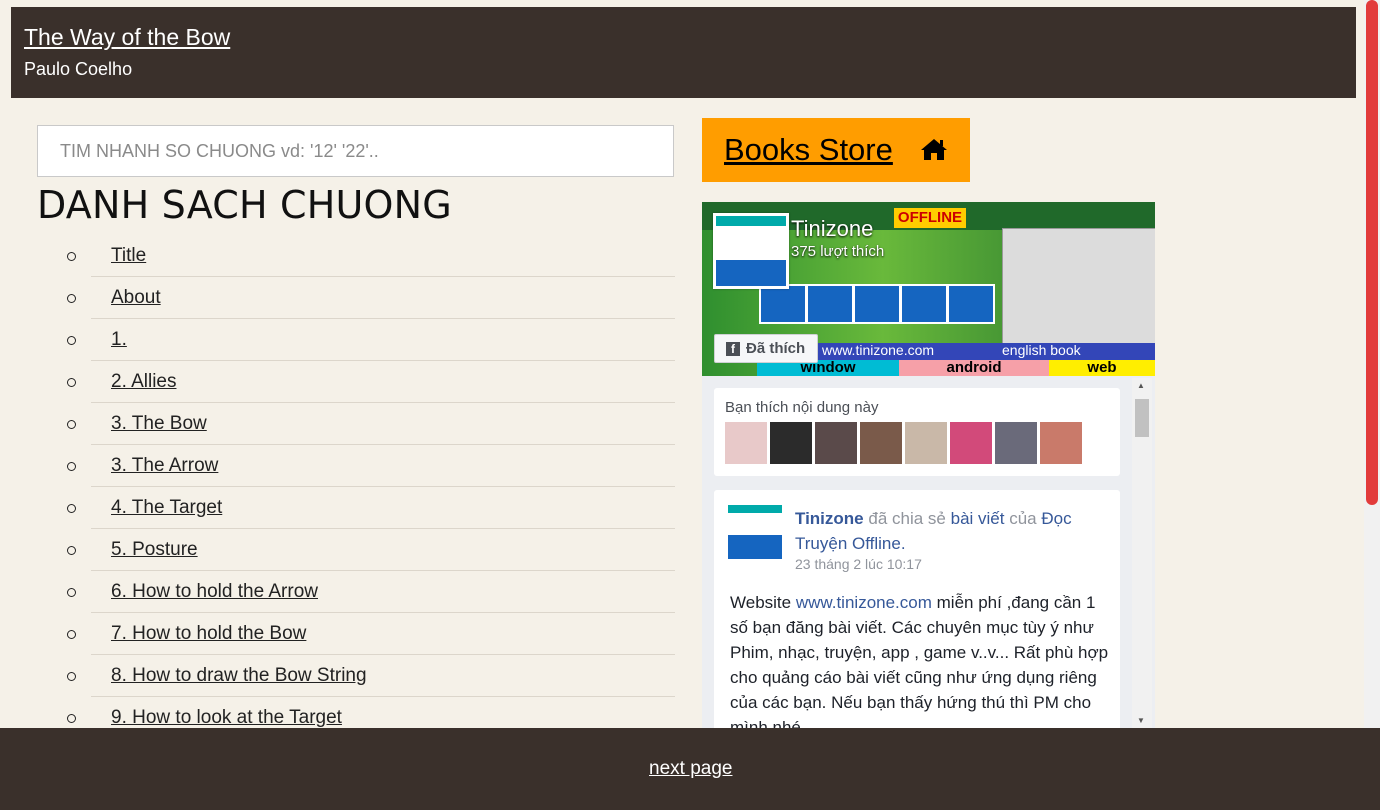 This screenshot has width=1380, height=810. What do you see at coordinates (239, 676) in the screenshot?
I see `chapter-link: 8. How to draw the Bow String` at bounding box center [239, 676].